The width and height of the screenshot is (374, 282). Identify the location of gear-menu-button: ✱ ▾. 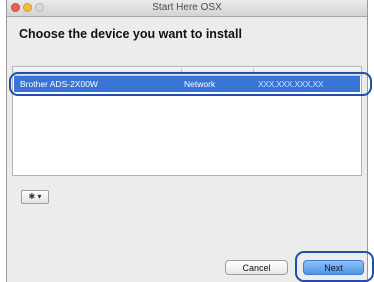
(35, 197).